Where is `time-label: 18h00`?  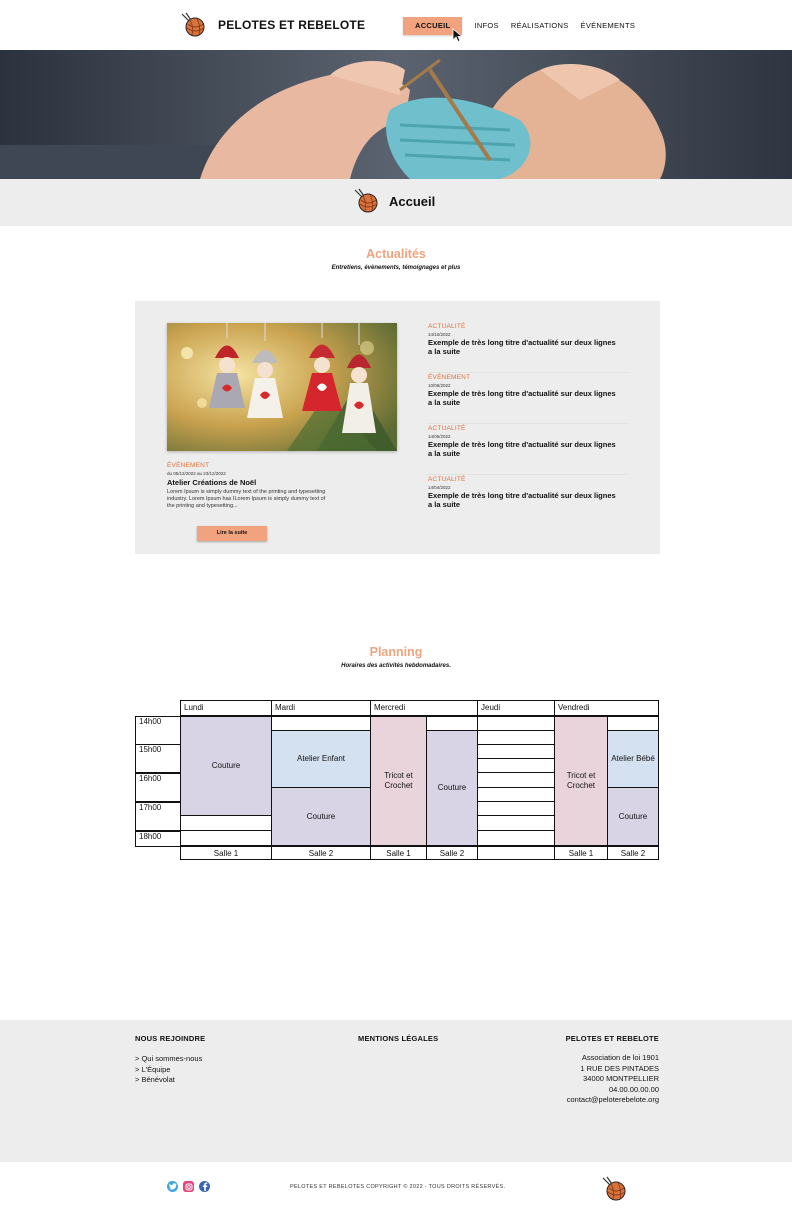 time-label: 18h00 is located at coordinates (157, 839).